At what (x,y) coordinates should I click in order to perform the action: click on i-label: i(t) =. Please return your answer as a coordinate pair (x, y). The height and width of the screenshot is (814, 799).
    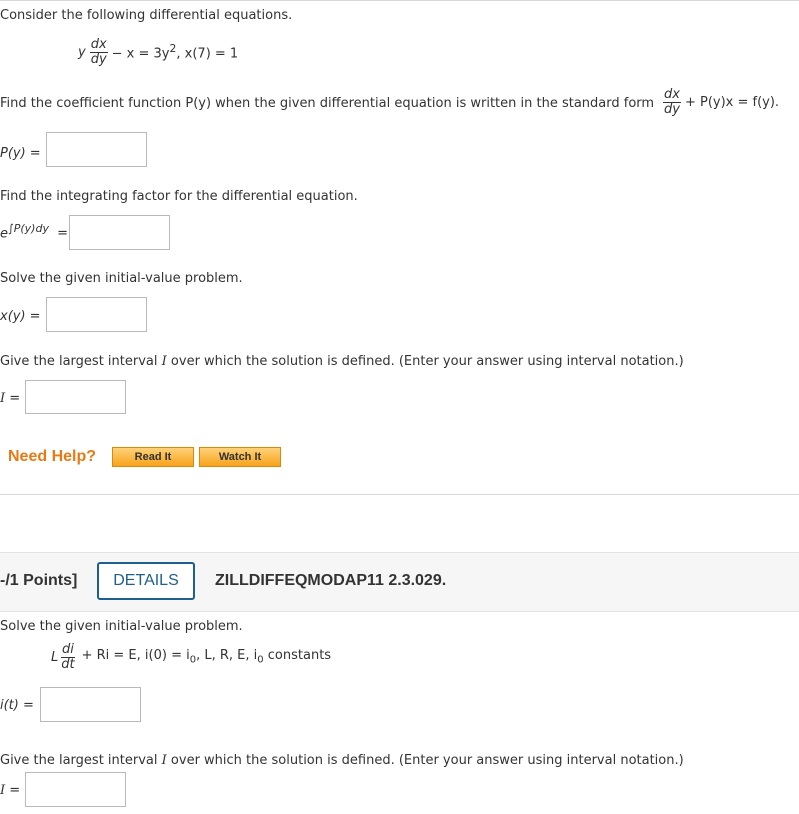
    Looking at the image, I should click on (17, 705).